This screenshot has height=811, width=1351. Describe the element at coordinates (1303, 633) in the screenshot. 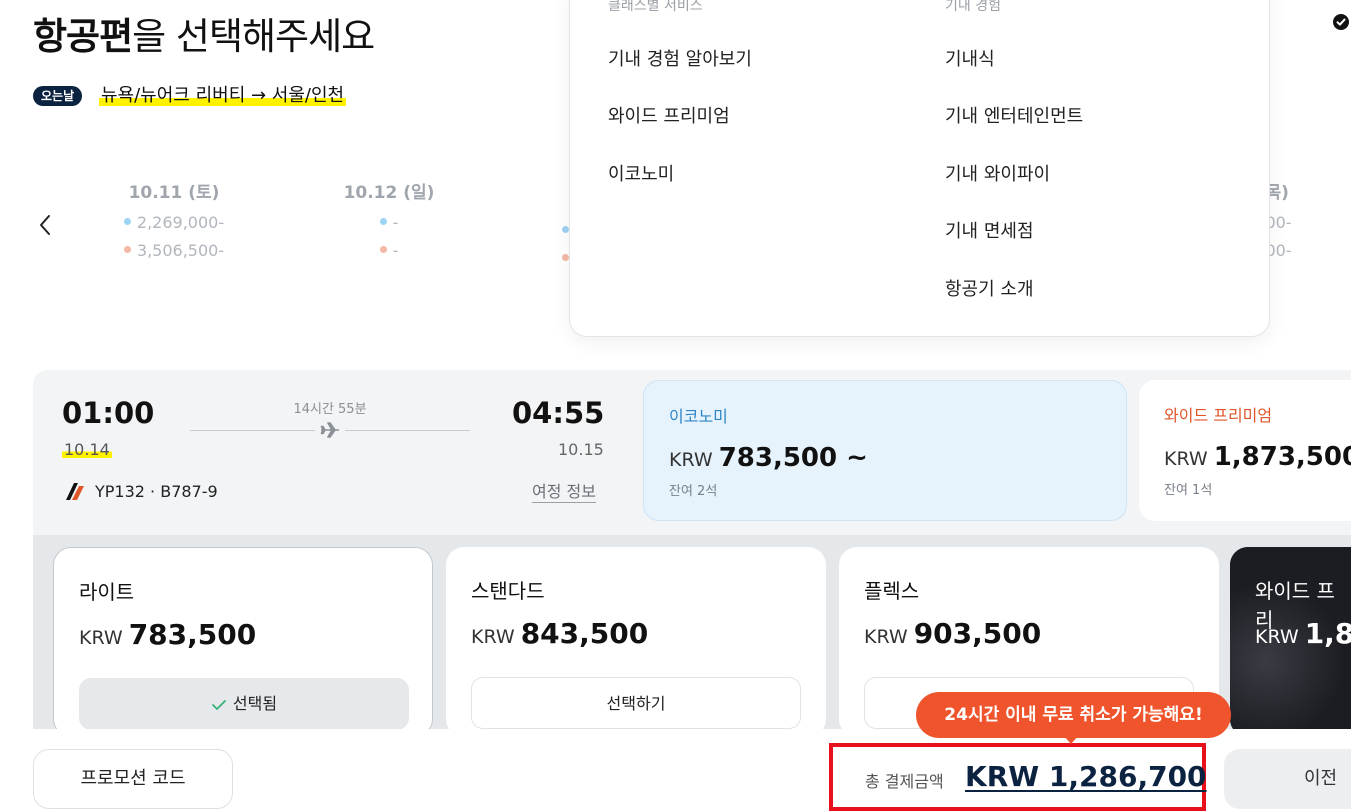

I see `bundle-price: KRW1,87` at that location.